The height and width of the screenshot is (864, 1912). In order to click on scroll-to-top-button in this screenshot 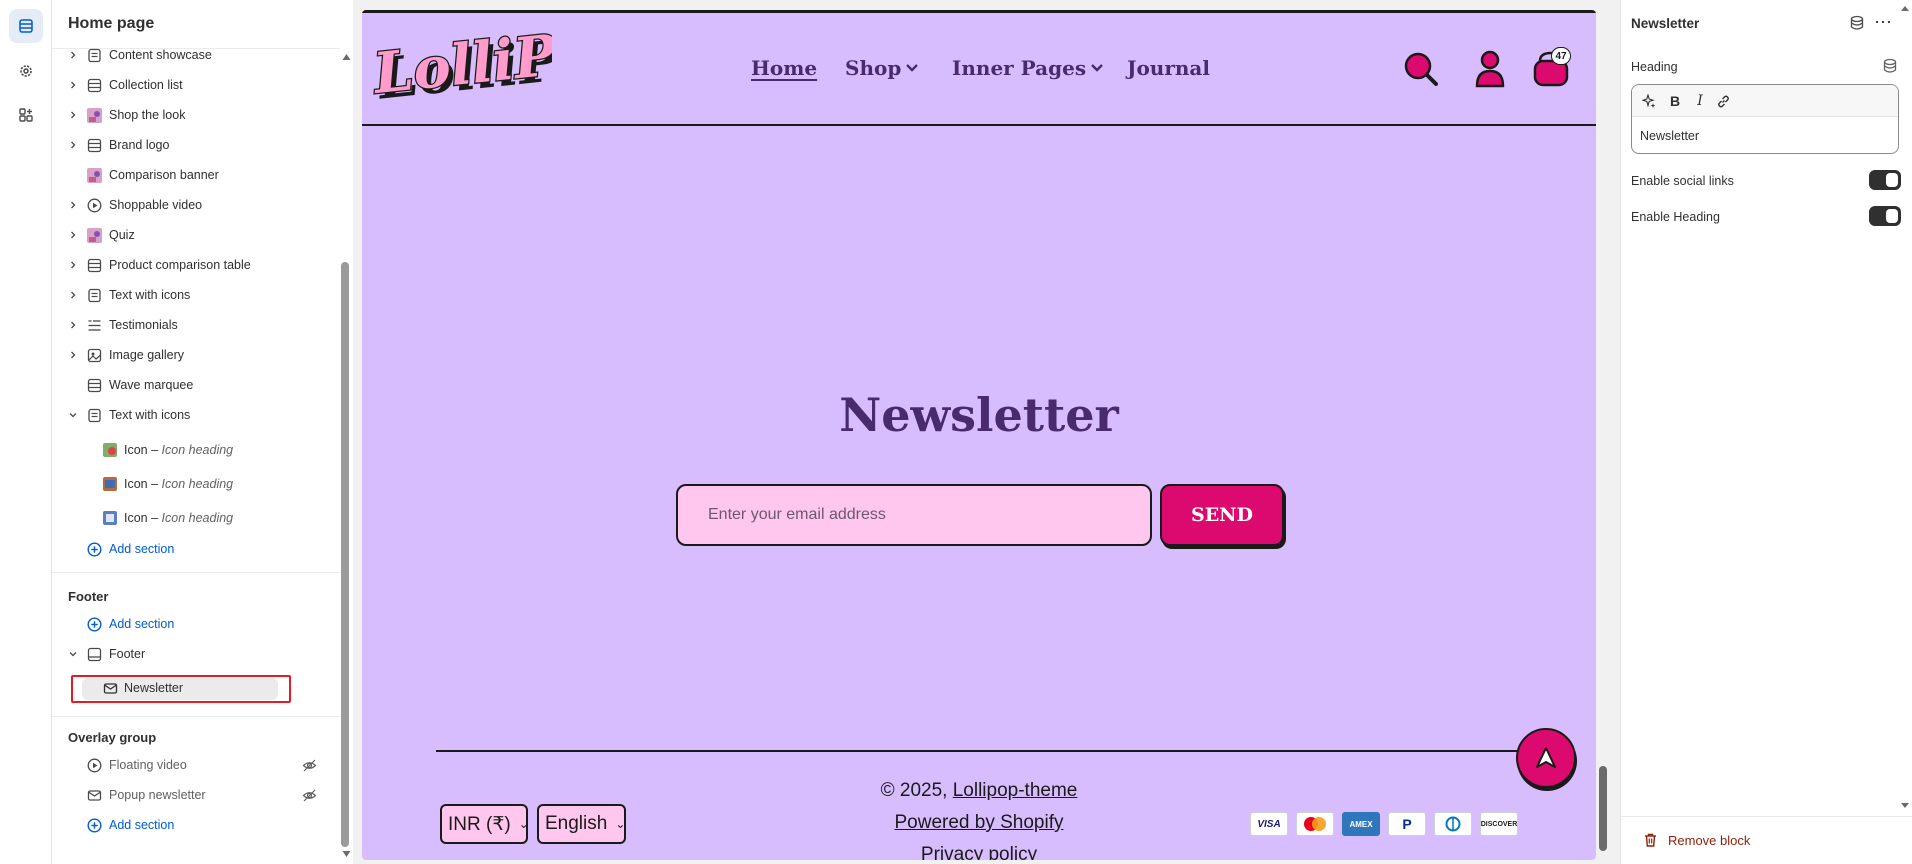, I will do `click(1546, 758)`.